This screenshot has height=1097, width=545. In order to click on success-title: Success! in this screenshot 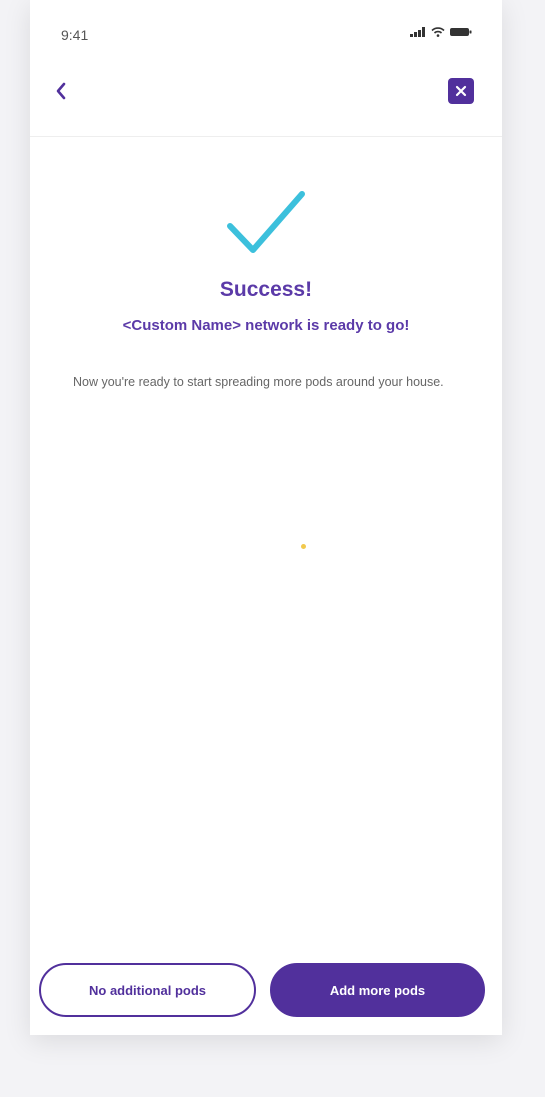, I will do `click(266, 289)`.